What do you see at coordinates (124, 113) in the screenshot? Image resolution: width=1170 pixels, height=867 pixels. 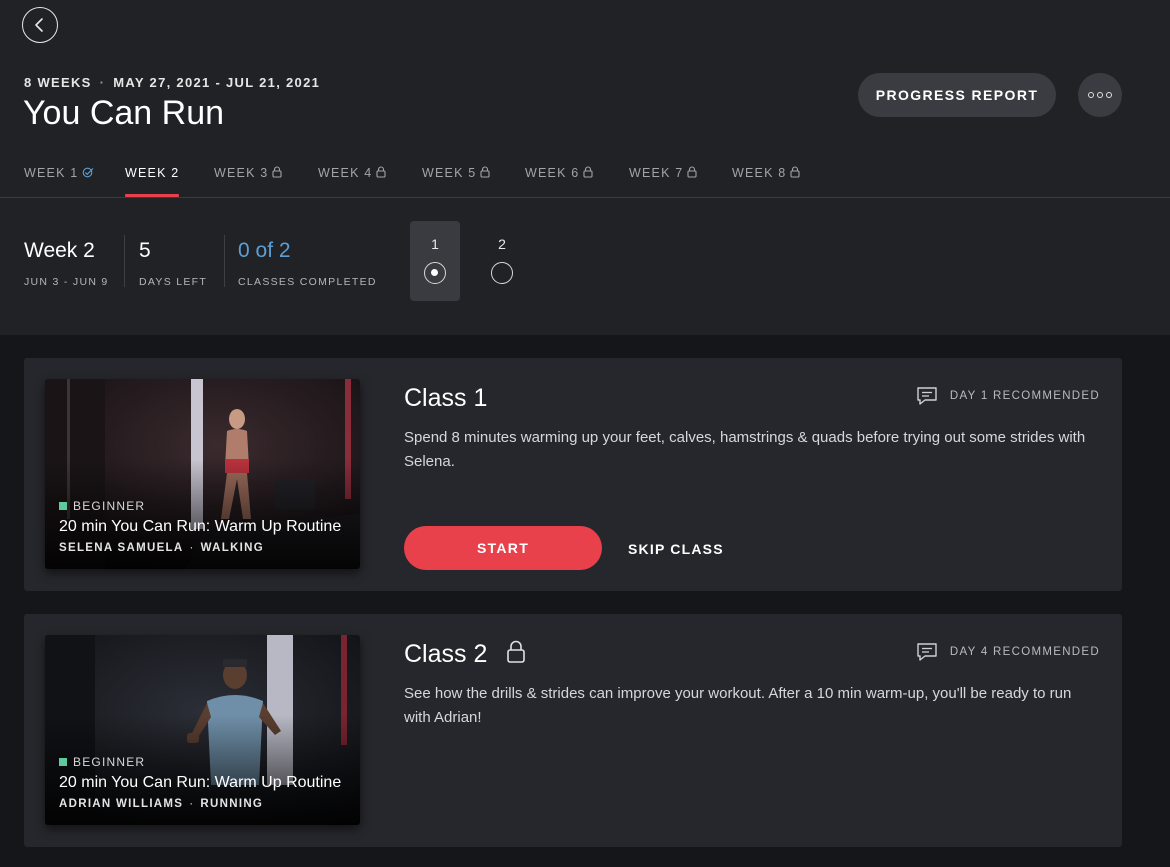 I see `page-title: You Can Run` at bounding box center [124, 113].